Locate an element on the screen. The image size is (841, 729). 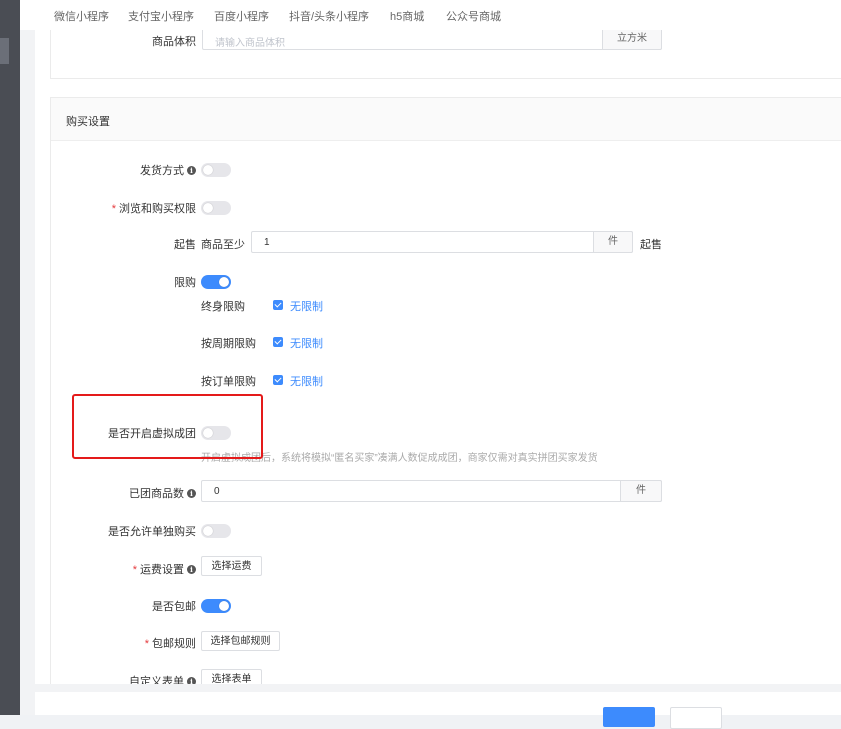
period-limit-label: 按周期限购 is located at coordinates (228, 344).